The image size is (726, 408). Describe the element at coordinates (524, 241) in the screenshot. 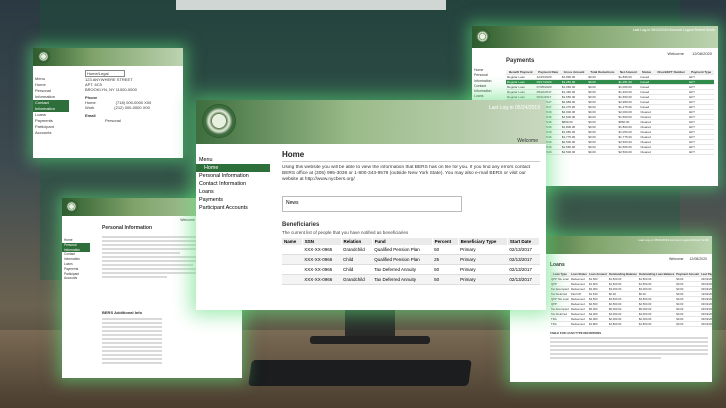

I see `beneficiary-column-header: Start Date` at that location.